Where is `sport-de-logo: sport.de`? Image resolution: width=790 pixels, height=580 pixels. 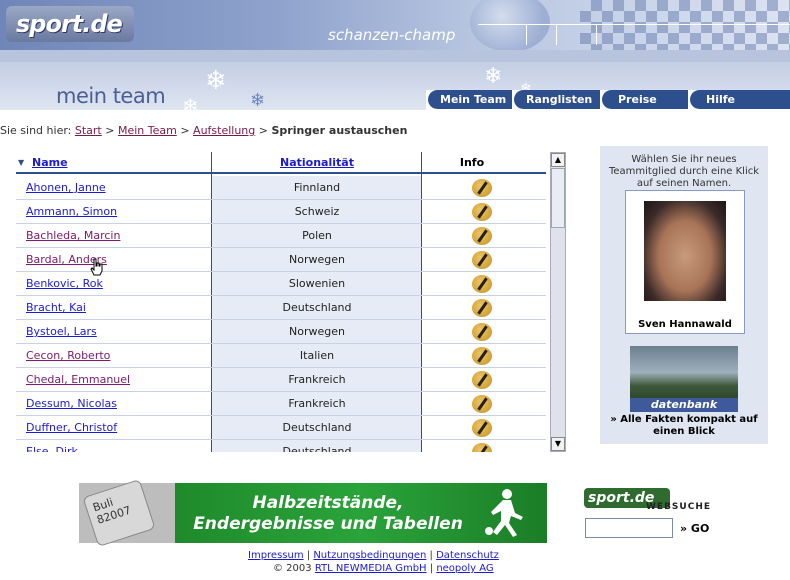
sport-de-logo: sport.de is located at coordinates (70, 24).